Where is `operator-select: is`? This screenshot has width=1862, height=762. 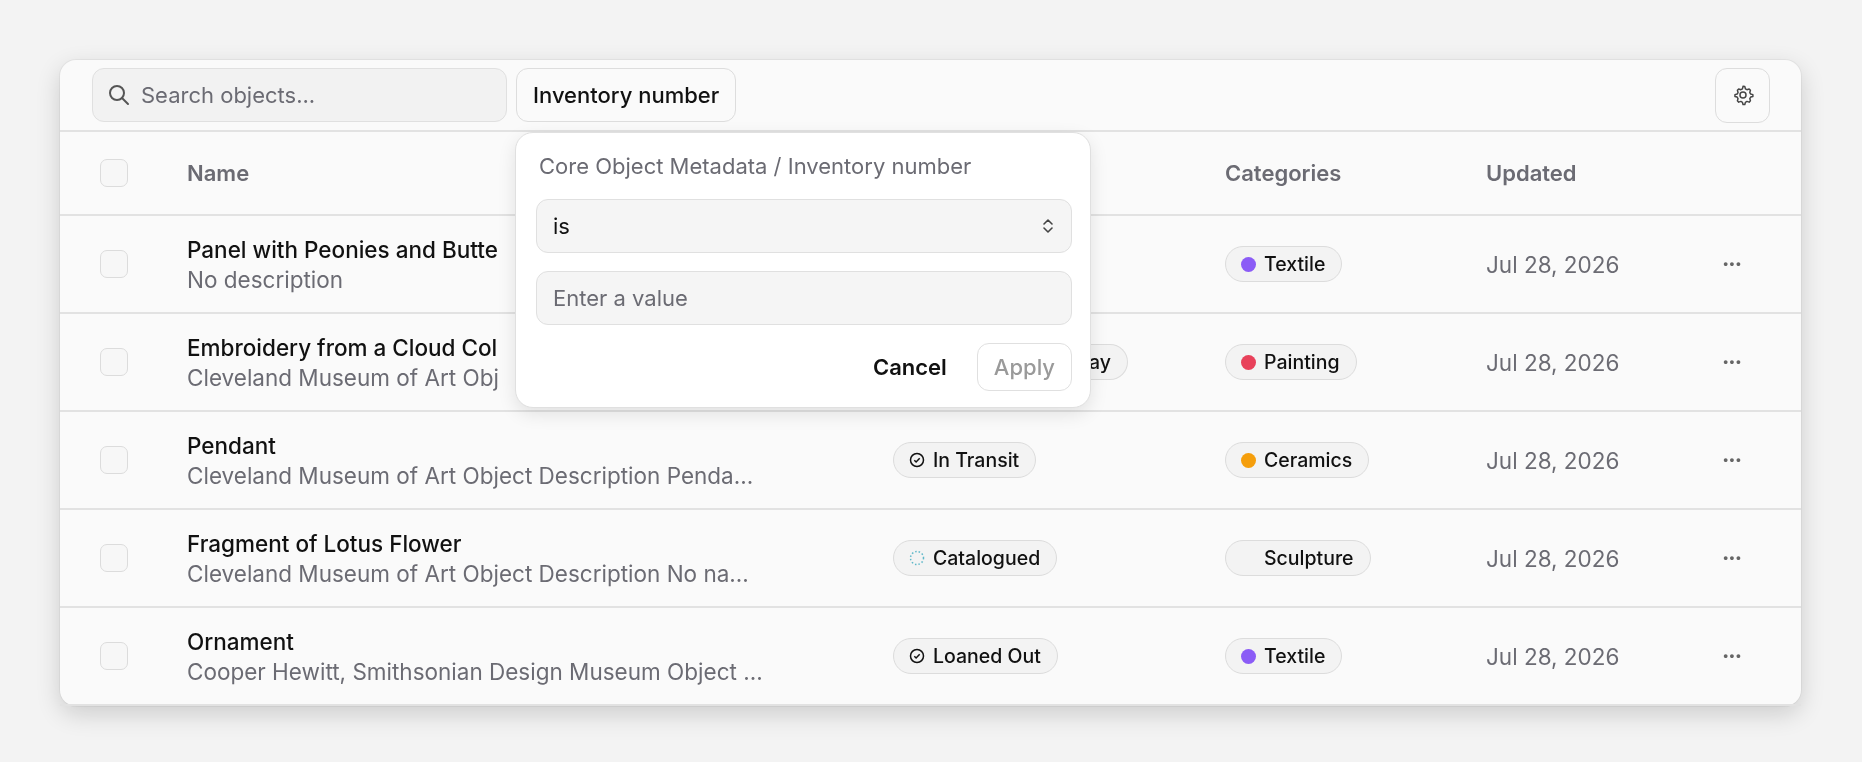 operator-select: is is located at coordinates (804, 226).